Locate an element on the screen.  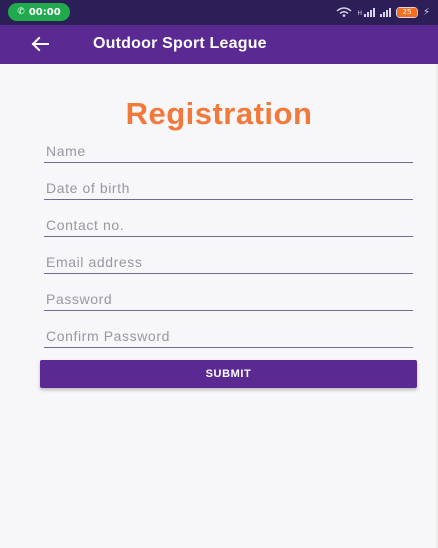
email-field is located at coordinates (229, 263).